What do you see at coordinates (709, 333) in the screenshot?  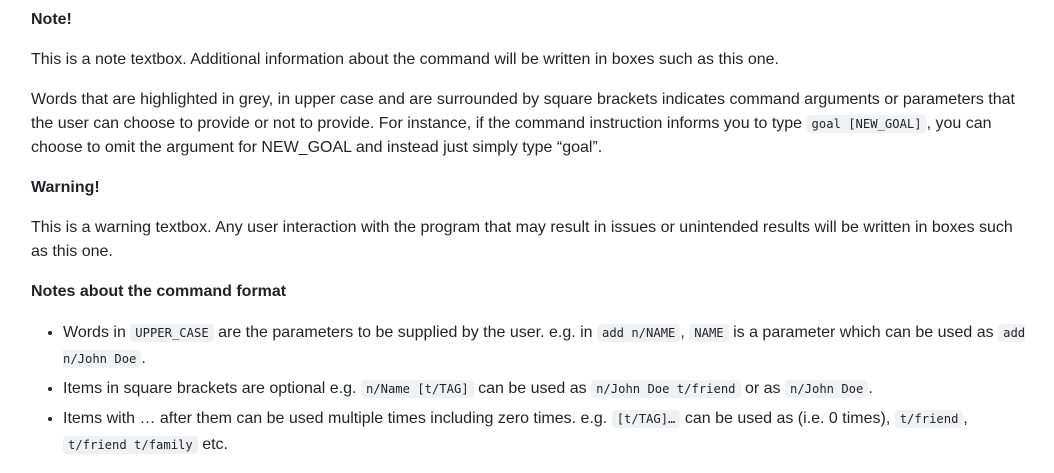 I see `inline-code: NAME` at bounding box center [709, 333].